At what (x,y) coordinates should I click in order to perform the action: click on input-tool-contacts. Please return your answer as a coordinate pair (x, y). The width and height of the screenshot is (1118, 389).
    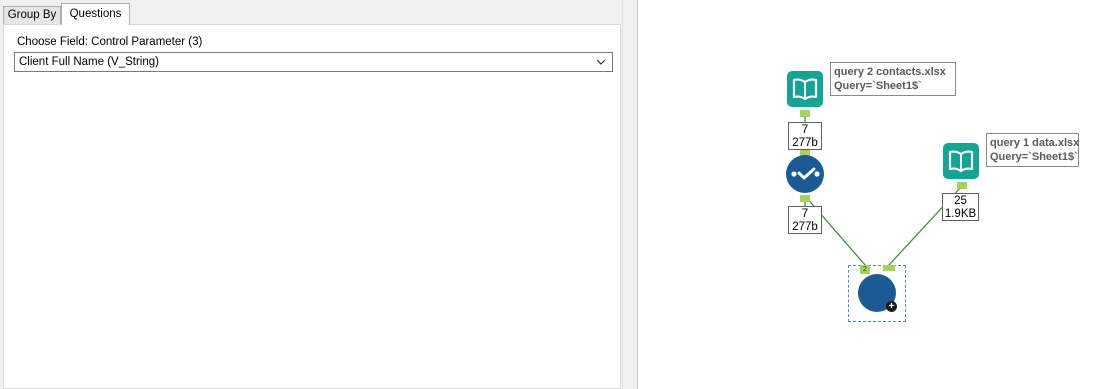
    Looking at the image, I should click on (805, 89).